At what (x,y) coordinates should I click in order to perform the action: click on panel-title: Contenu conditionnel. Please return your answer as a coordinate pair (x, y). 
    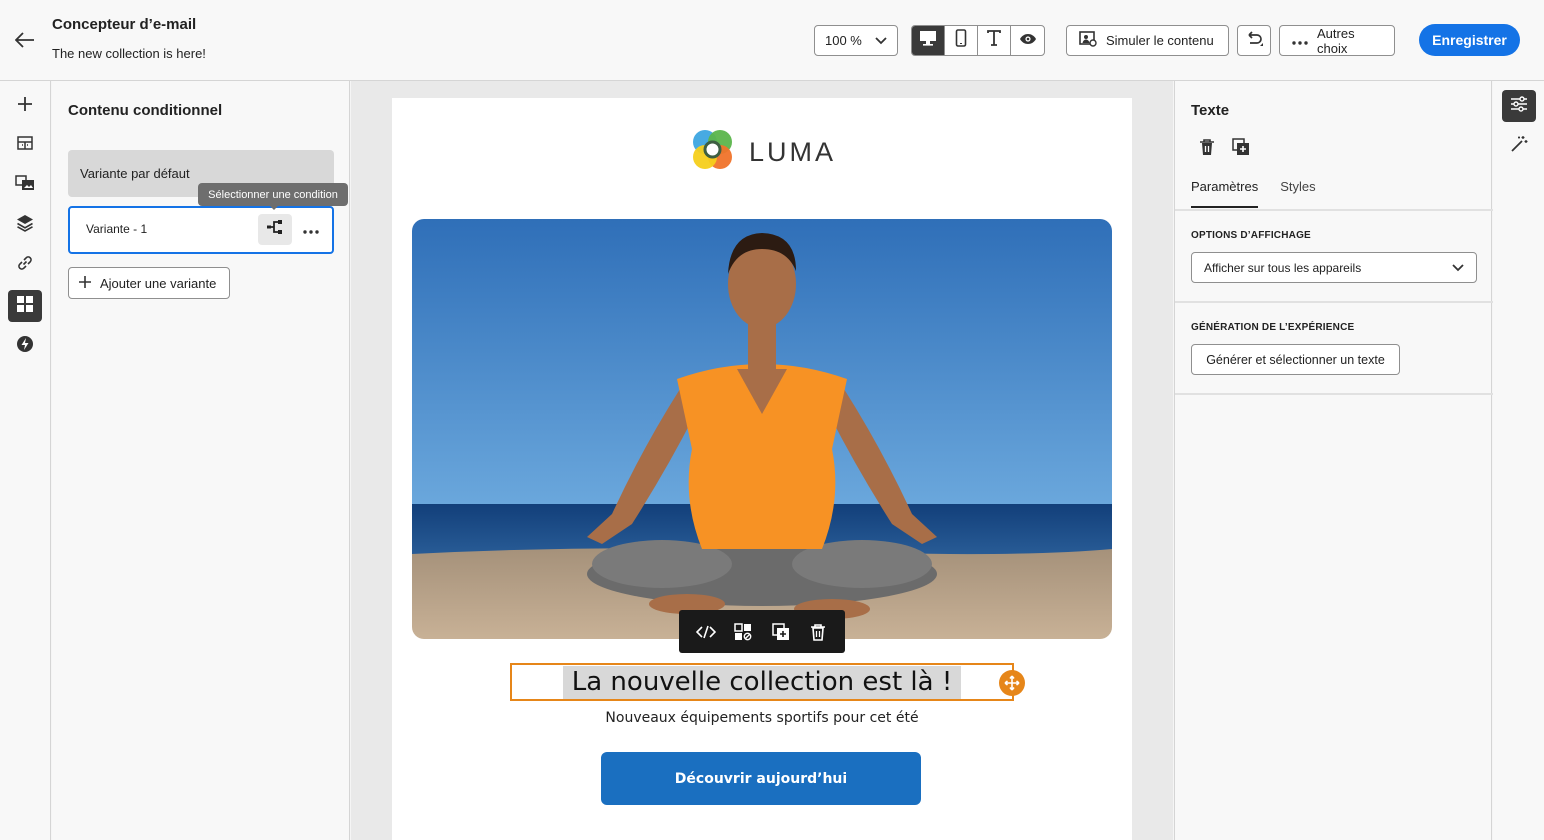
    Looking at the image, I should click on (145, 110).